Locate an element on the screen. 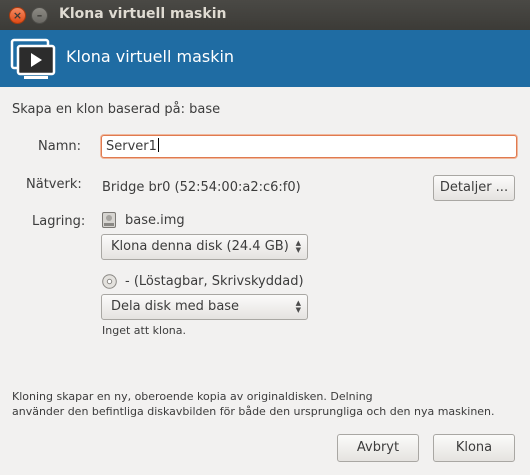 Image resolution: width=530 pixels, height=475 pixels. clone-button-label: Klona is located at coordinates (474, 447).